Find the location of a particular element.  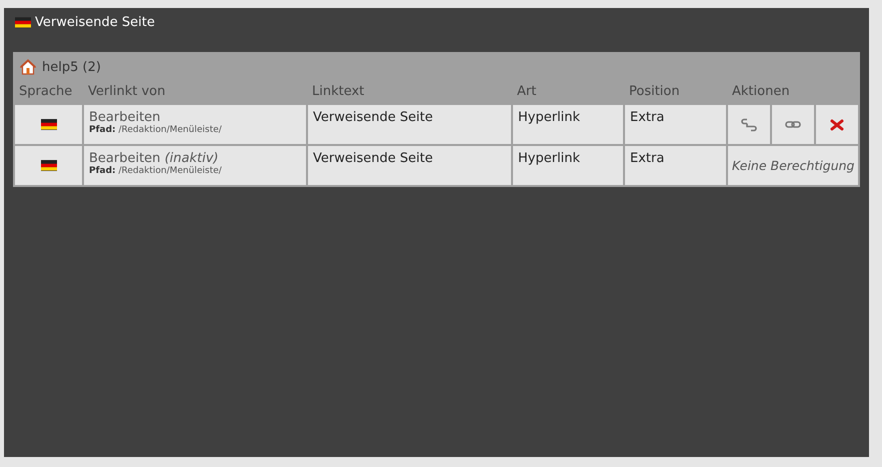

column-header: Art is located at coordinates (527, 92).